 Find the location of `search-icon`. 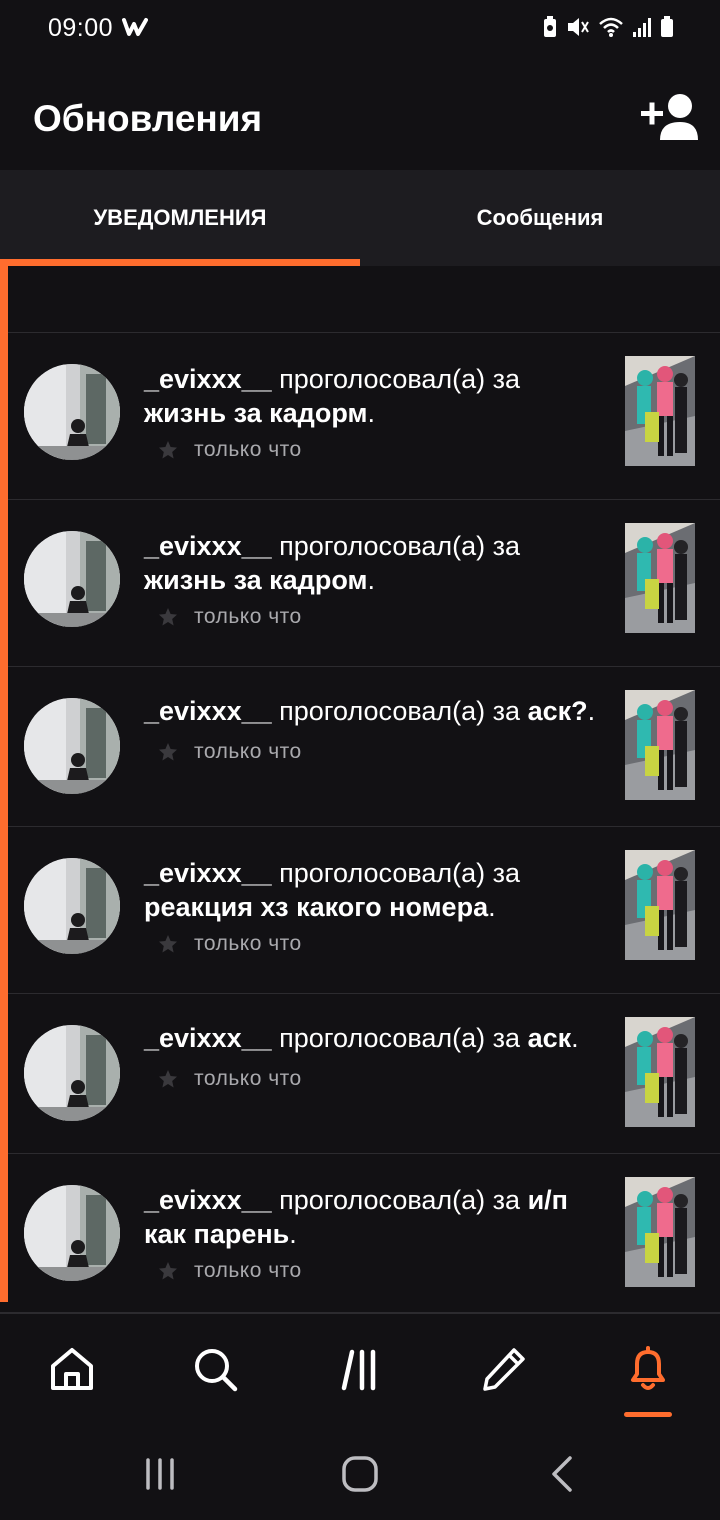

search-icon is located at coordinates (216, 1370).